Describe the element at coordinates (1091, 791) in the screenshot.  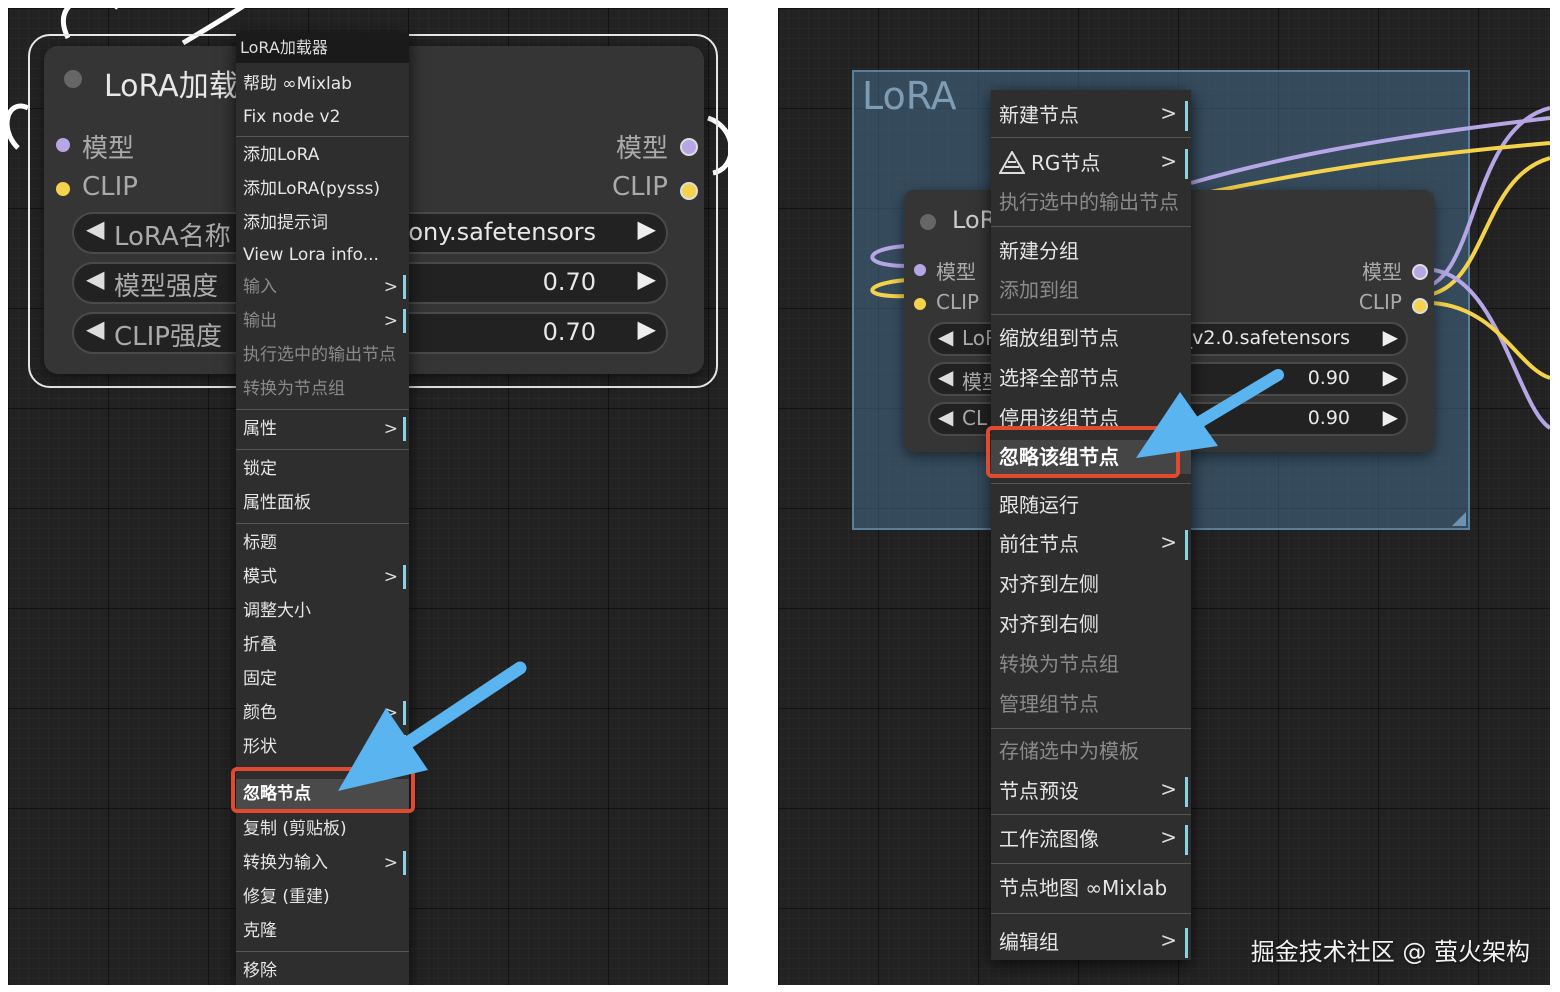
I see `menu-item-node-presets: 节点预设 >` at that location.